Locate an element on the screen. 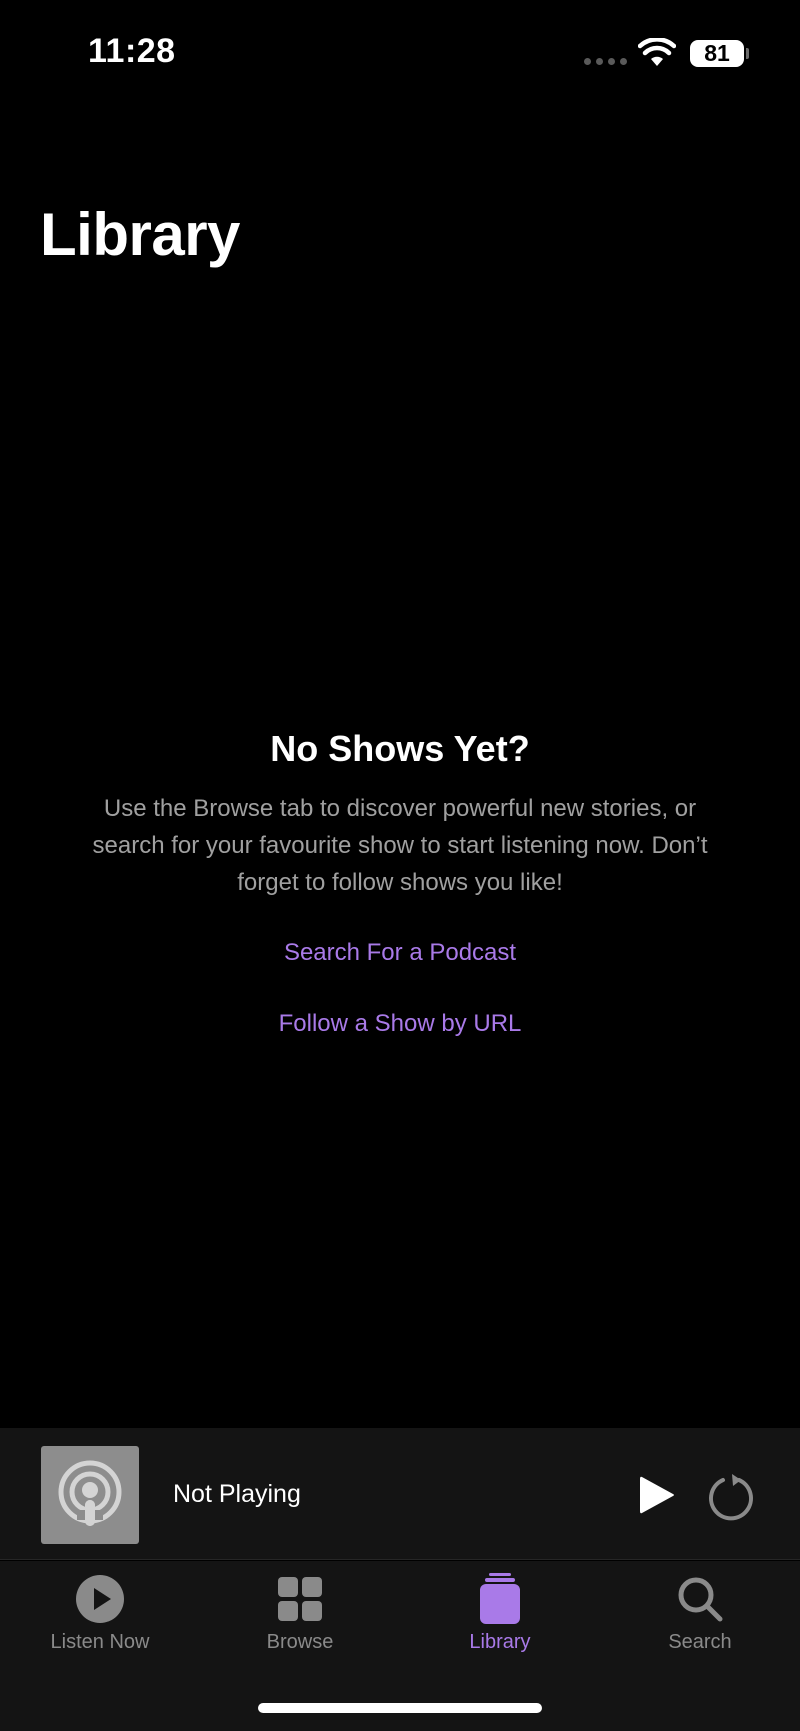  page-title: Library is located at coordinates (140, 234).